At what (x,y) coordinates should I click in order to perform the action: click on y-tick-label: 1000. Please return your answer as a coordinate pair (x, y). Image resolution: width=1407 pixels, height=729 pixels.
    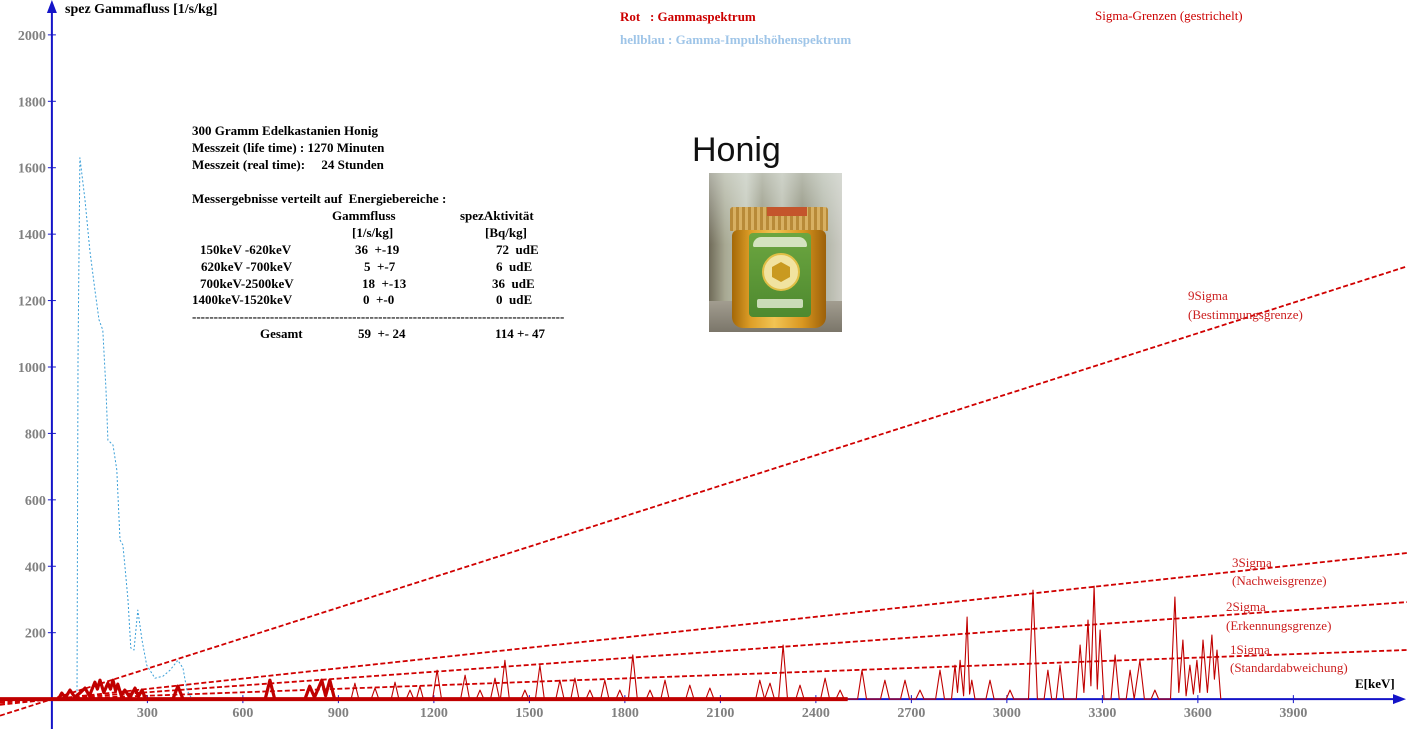
    Looking at the image, I should click on (32, 368).